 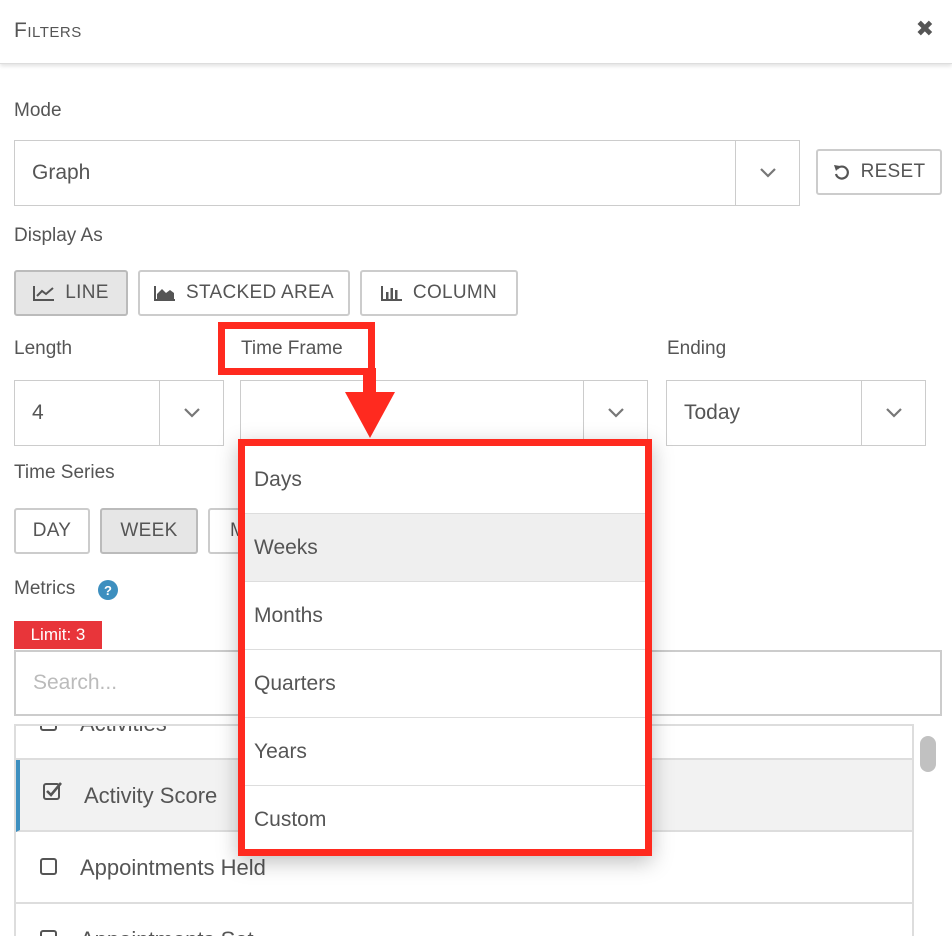 I want to click on length-label: Length, so click(x=43, y=348).